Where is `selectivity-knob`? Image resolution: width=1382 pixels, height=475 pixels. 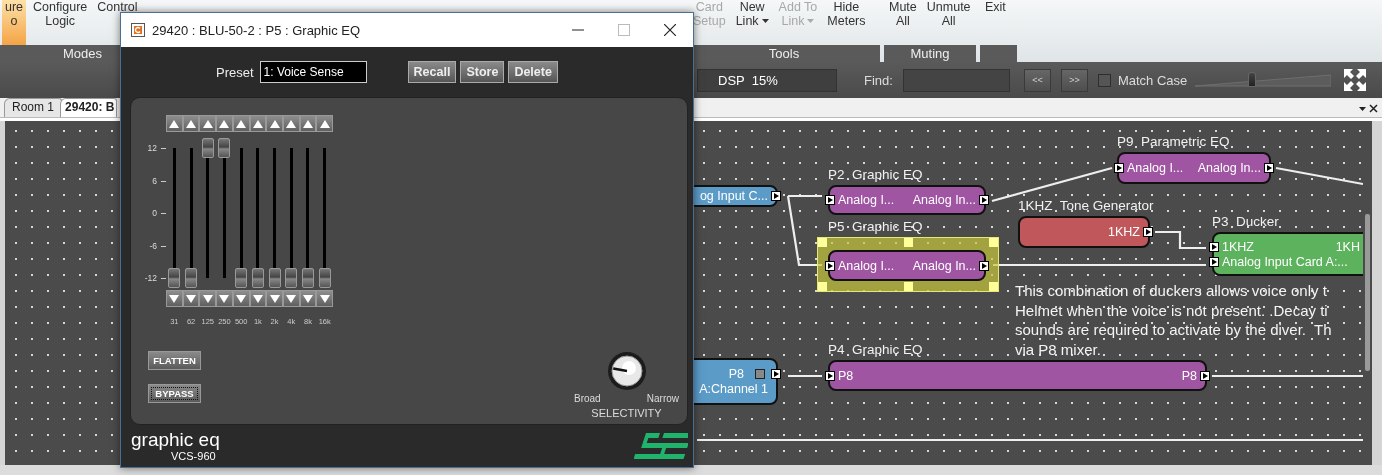 selectivity-knob is located at coordinates (626, 371).